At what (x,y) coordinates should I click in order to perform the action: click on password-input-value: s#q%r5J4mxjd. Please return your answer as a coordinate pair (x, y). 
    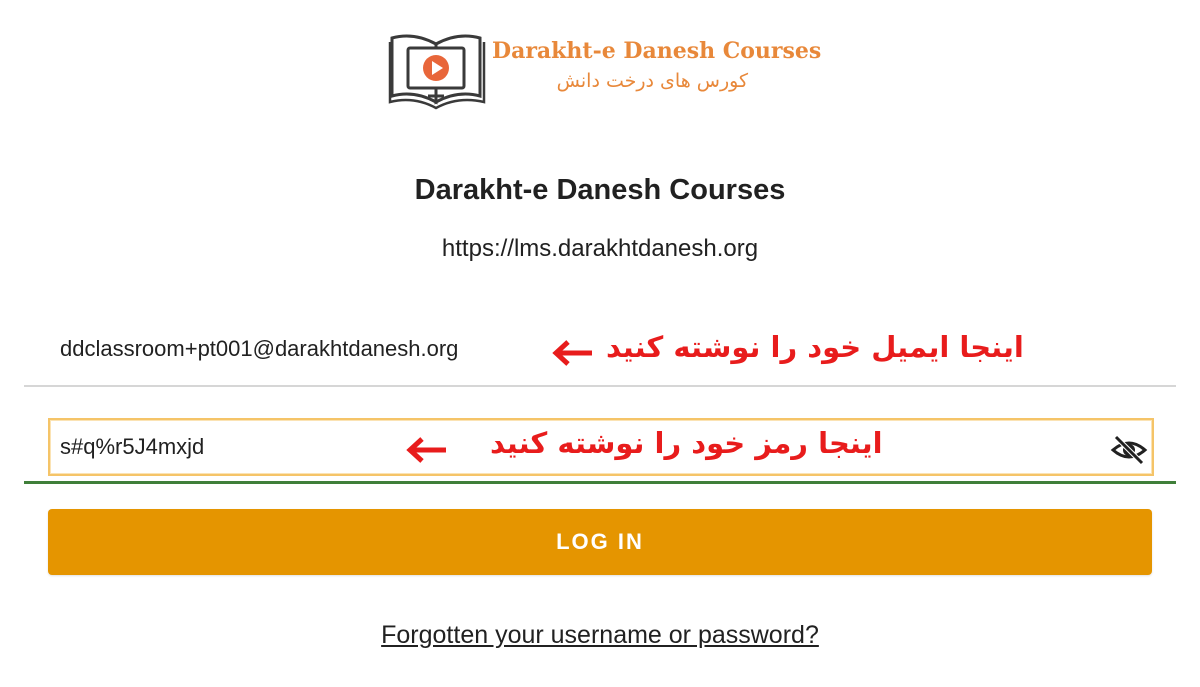
    Looking at the image, I should click on (132, 447).